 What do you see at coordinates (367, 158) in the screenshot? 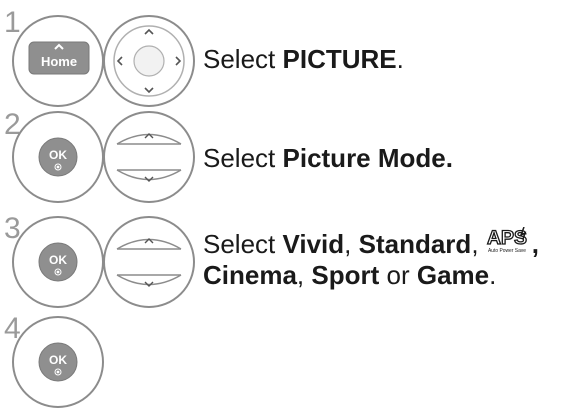
I see `picture-mode-label: Picture Mode.` at bounding box center [367, 158].